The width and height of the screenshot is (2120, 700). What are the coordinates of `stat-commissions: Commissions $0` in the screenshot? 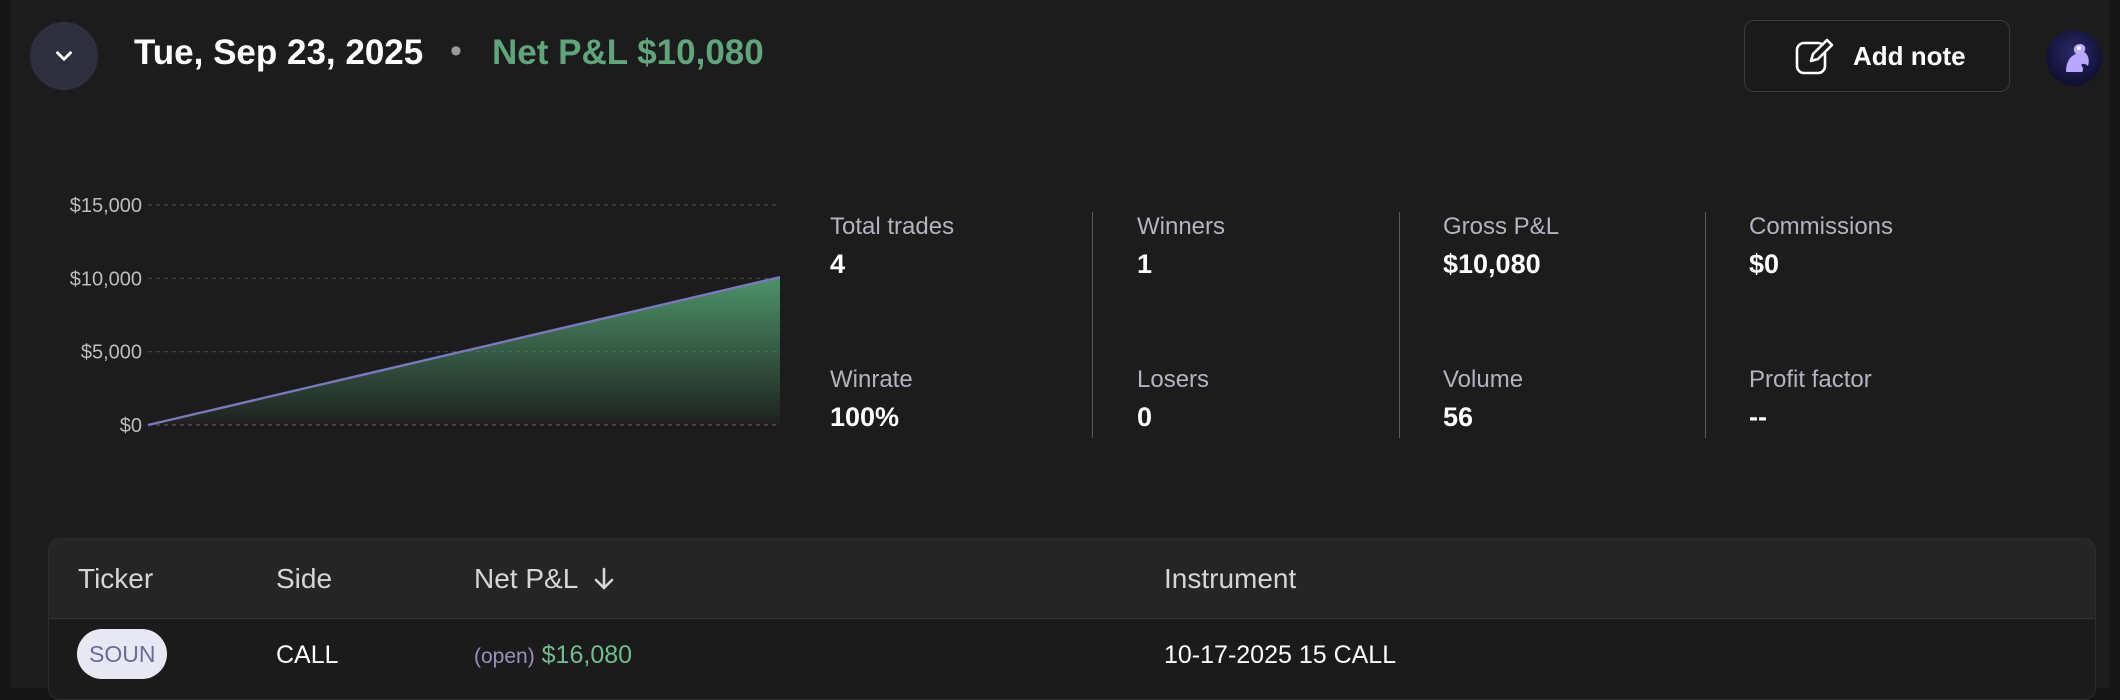 It's located at (1821, 246).